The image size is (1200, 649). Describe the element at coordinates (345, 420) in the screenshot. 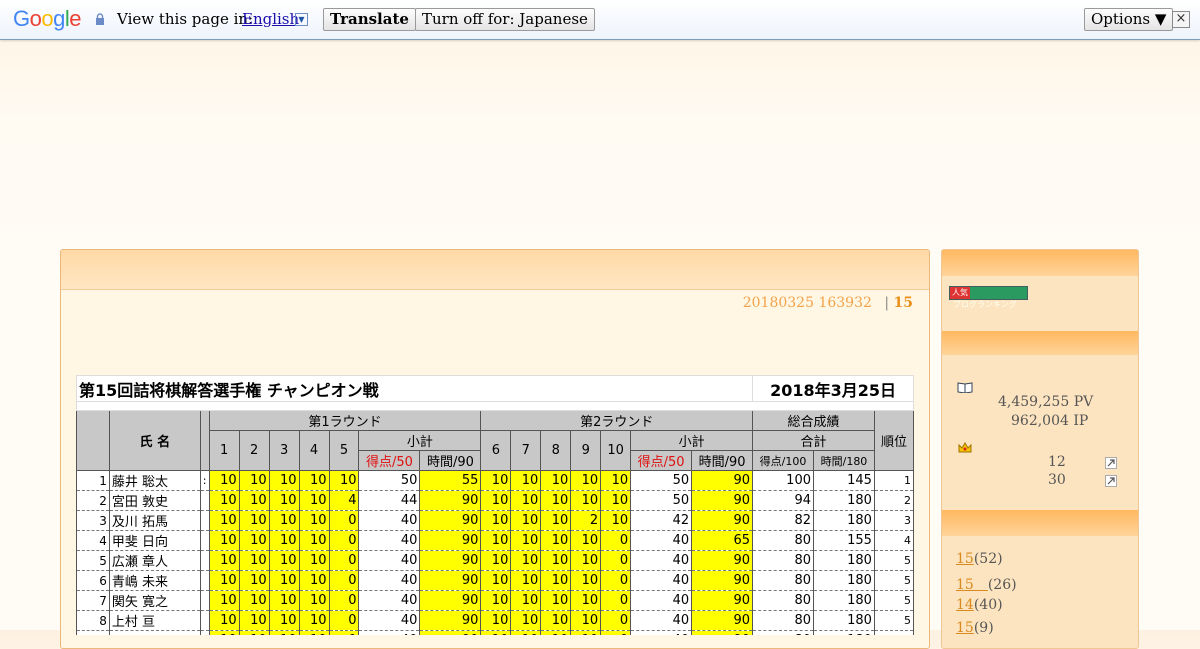

I see `round1-header: 第1ラウンド` at that location.